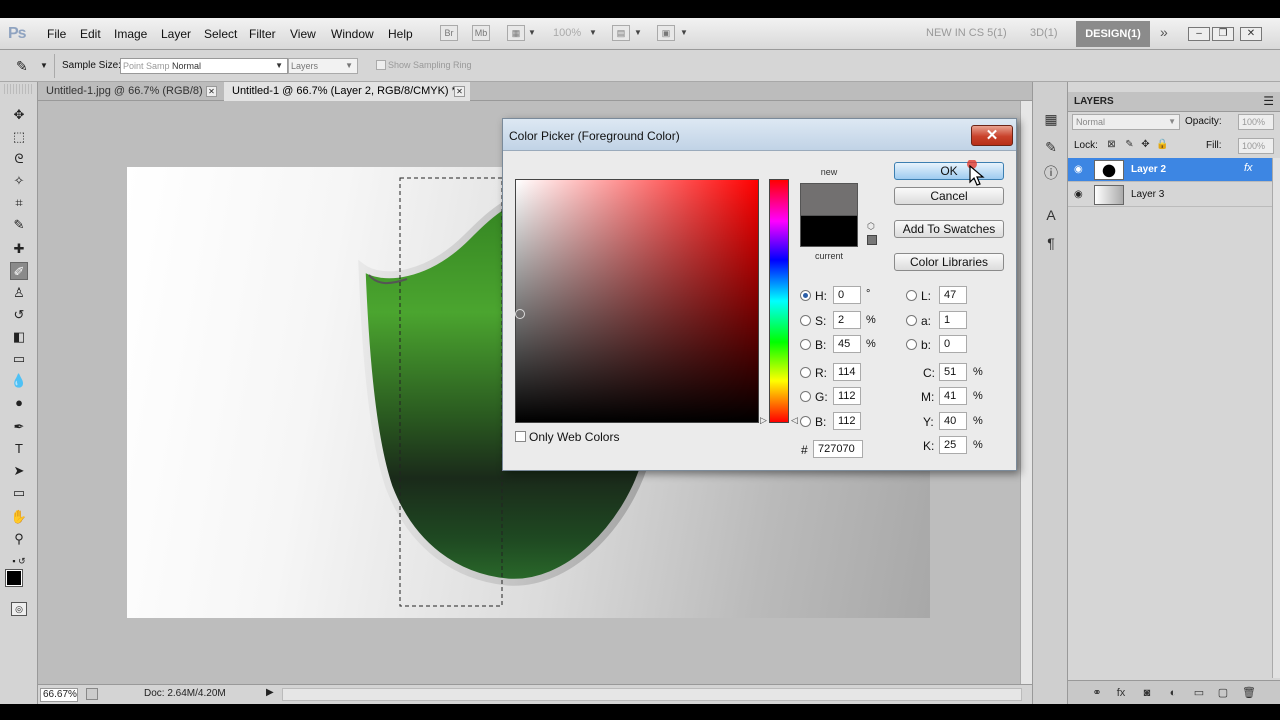 Image resolution: width=1280 pixels, height=720 pixels. I want to click on lock-transparency-icon: ⊠, so click(1111, 144).